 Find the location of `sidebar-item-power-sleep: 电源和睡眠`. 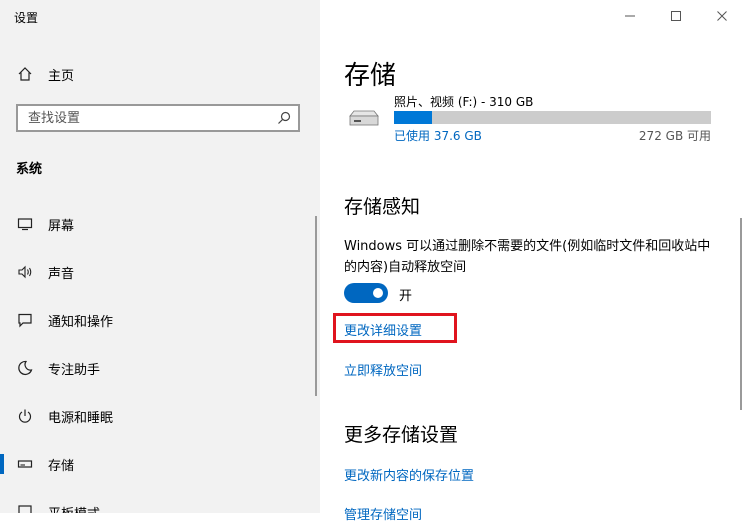

sidebar-item-power-sleep: 电源和睡眠 is located at coordinates (160, 416).